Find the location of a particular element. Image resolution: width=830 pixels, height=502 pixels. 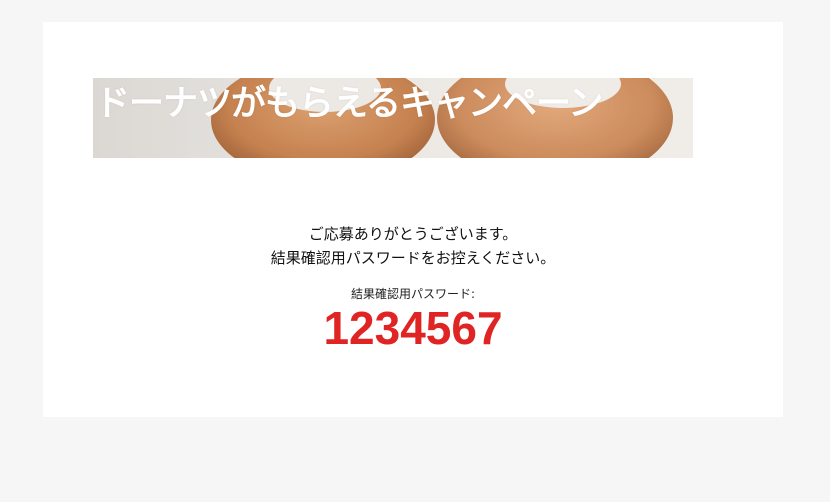

campaign-banner: ドーナツがもらえるキャンペーン is located at coordinates (393, 118).